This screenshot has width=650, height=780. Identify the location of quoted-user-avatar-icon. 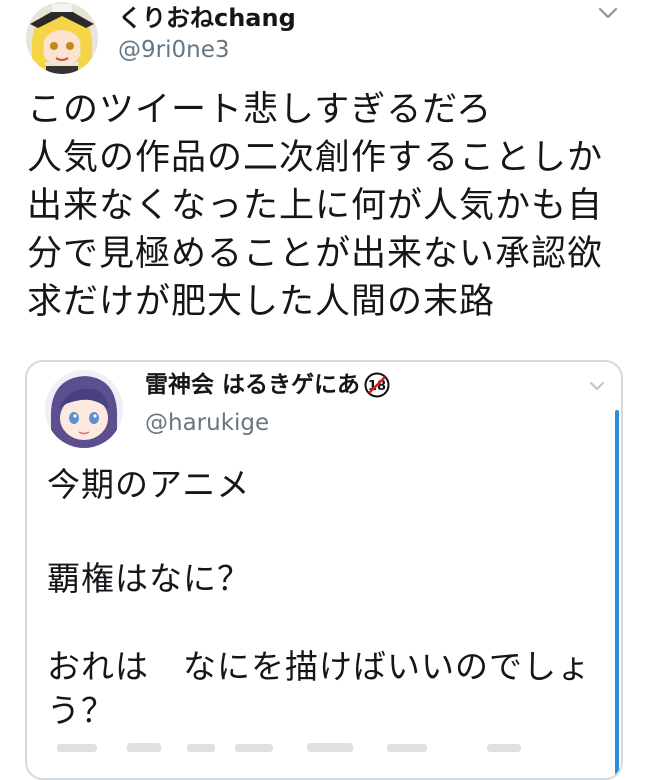
(84, 409).